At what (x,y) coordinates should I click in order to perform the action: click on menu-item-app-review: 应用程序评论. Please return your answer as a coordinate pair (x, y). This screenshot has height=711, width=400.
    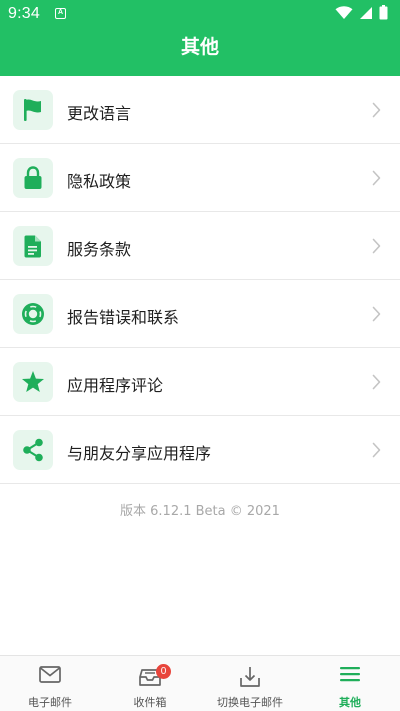
    Looking at the image, I should click on (200, 382).